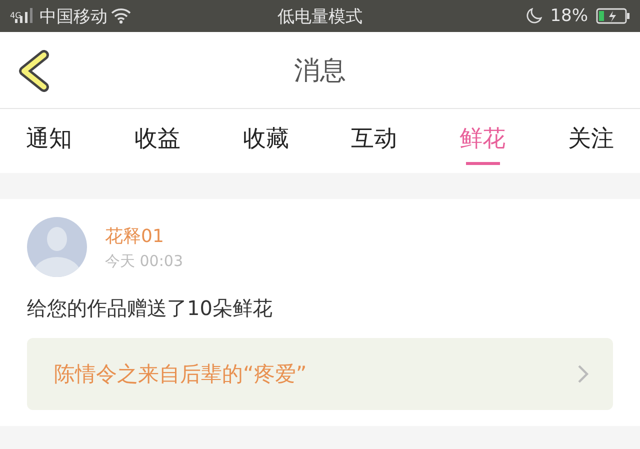  I want to click on message-text: 给您的作品赠送了10朵鲜花, so click(150, 308).